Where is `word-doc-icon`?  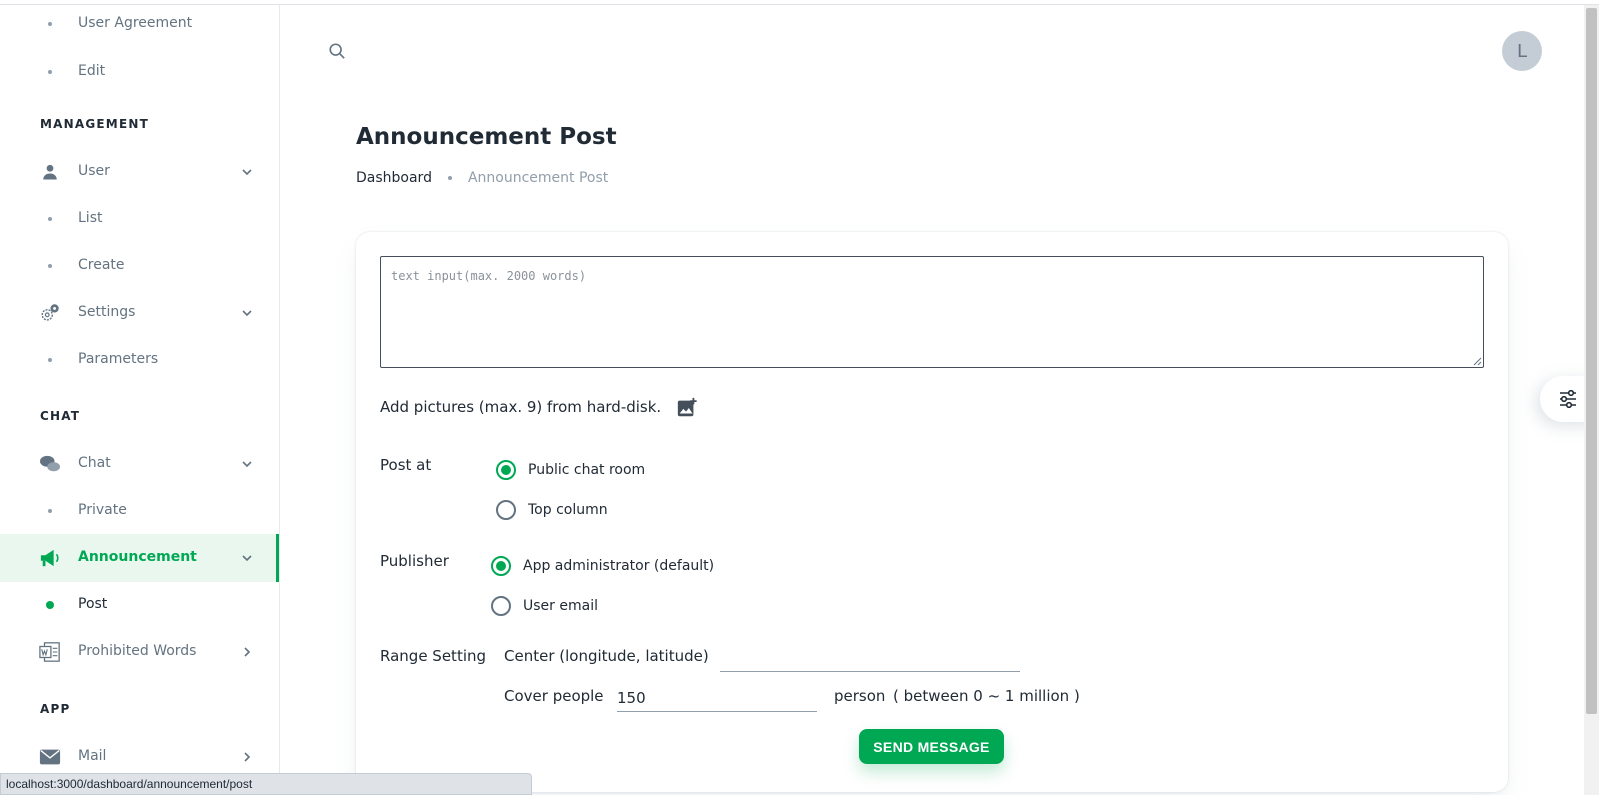
word-doc-icon is located at coordinates (50, 652).